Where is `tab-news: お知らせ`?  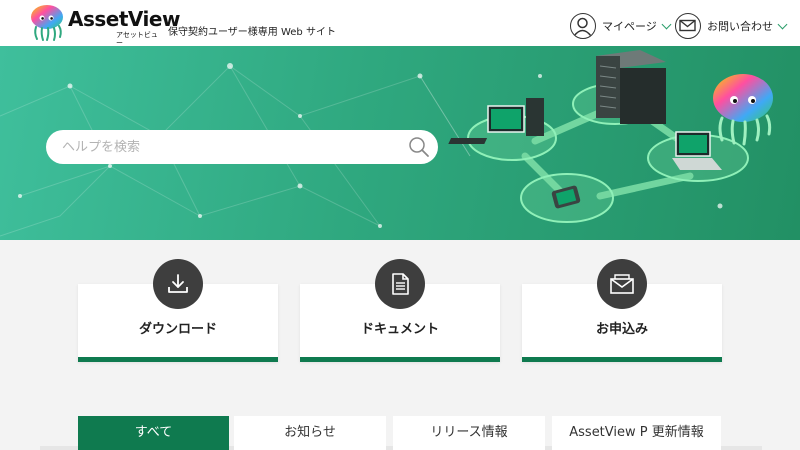 tab-news: お知らせ is located at coordinates (310, 433).